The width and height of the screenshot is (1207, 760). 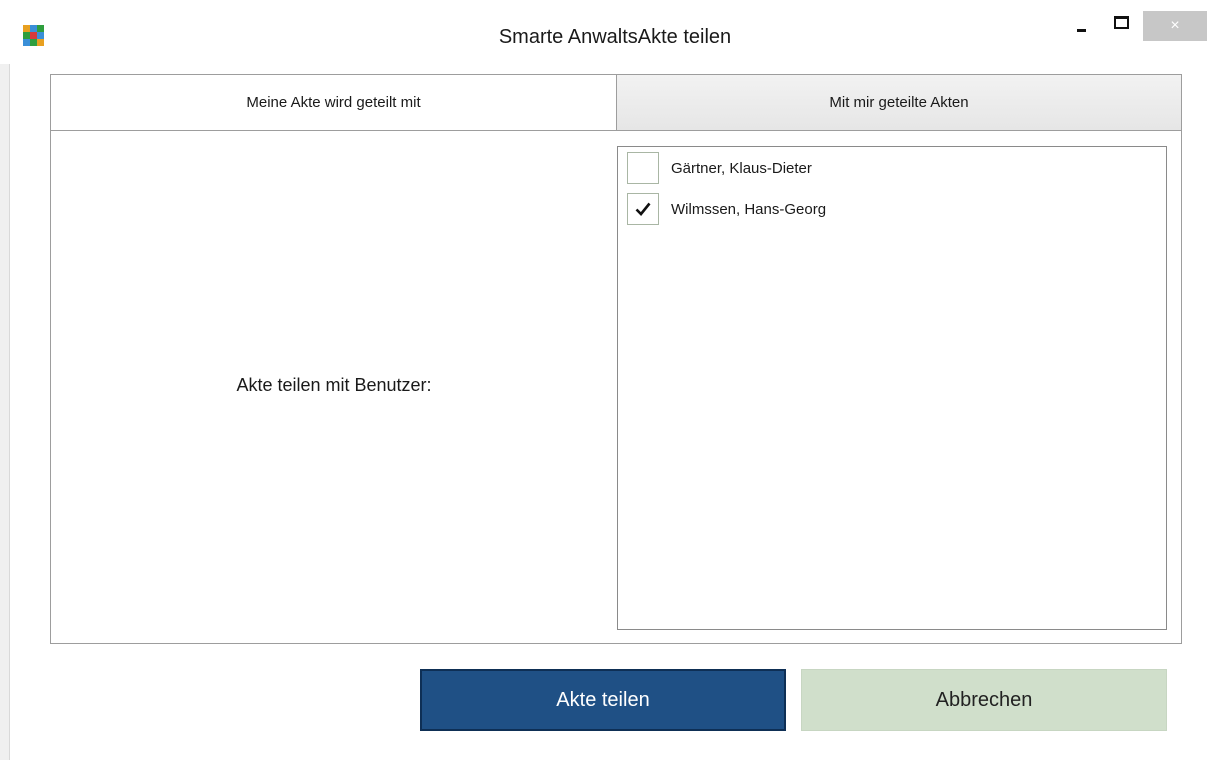 What do you see at coordinates (603, 700) in the screenshot?
I see `share-file-button: Akte teilen` at bounding box center [603, 700].